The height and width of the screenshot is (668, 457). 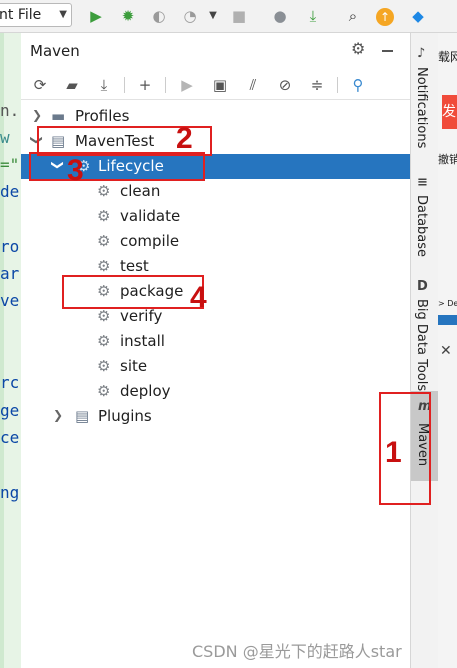 What do you see at coordinates (297, 651) in the screenshot?
I see `watermark: CSDN @星光下的赶路人star` at bounding box center [297, 651].